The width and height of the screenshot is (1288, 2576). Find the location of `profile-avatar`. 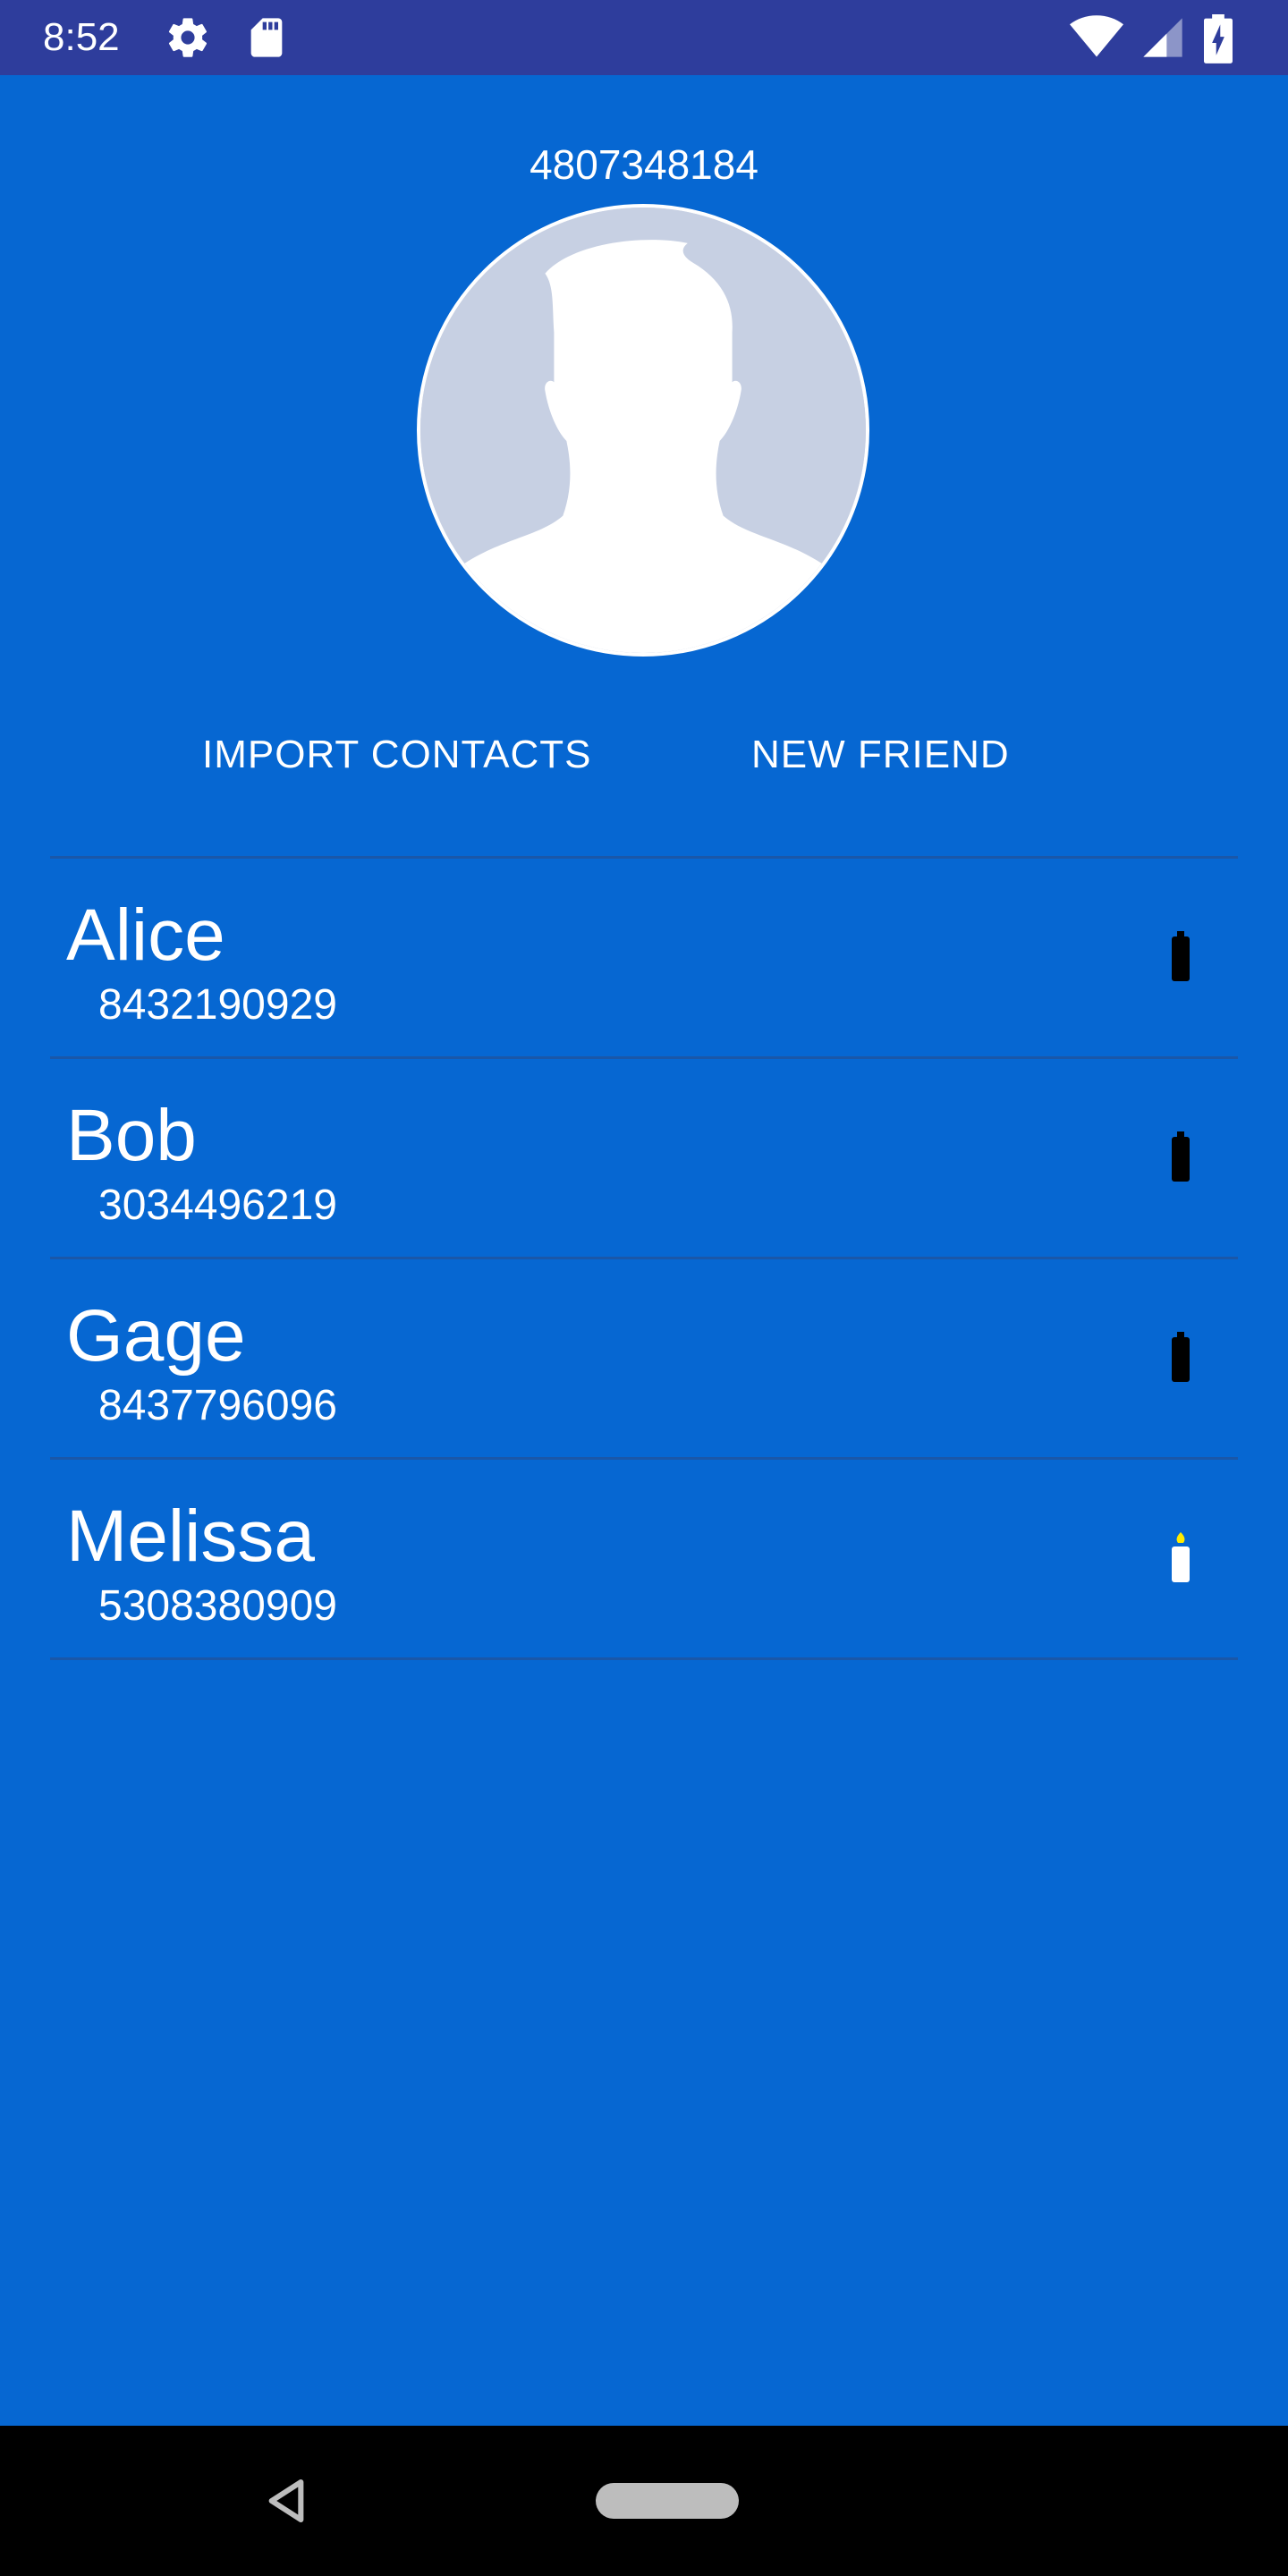

profile-avatar is located at coordinates (643, 430).